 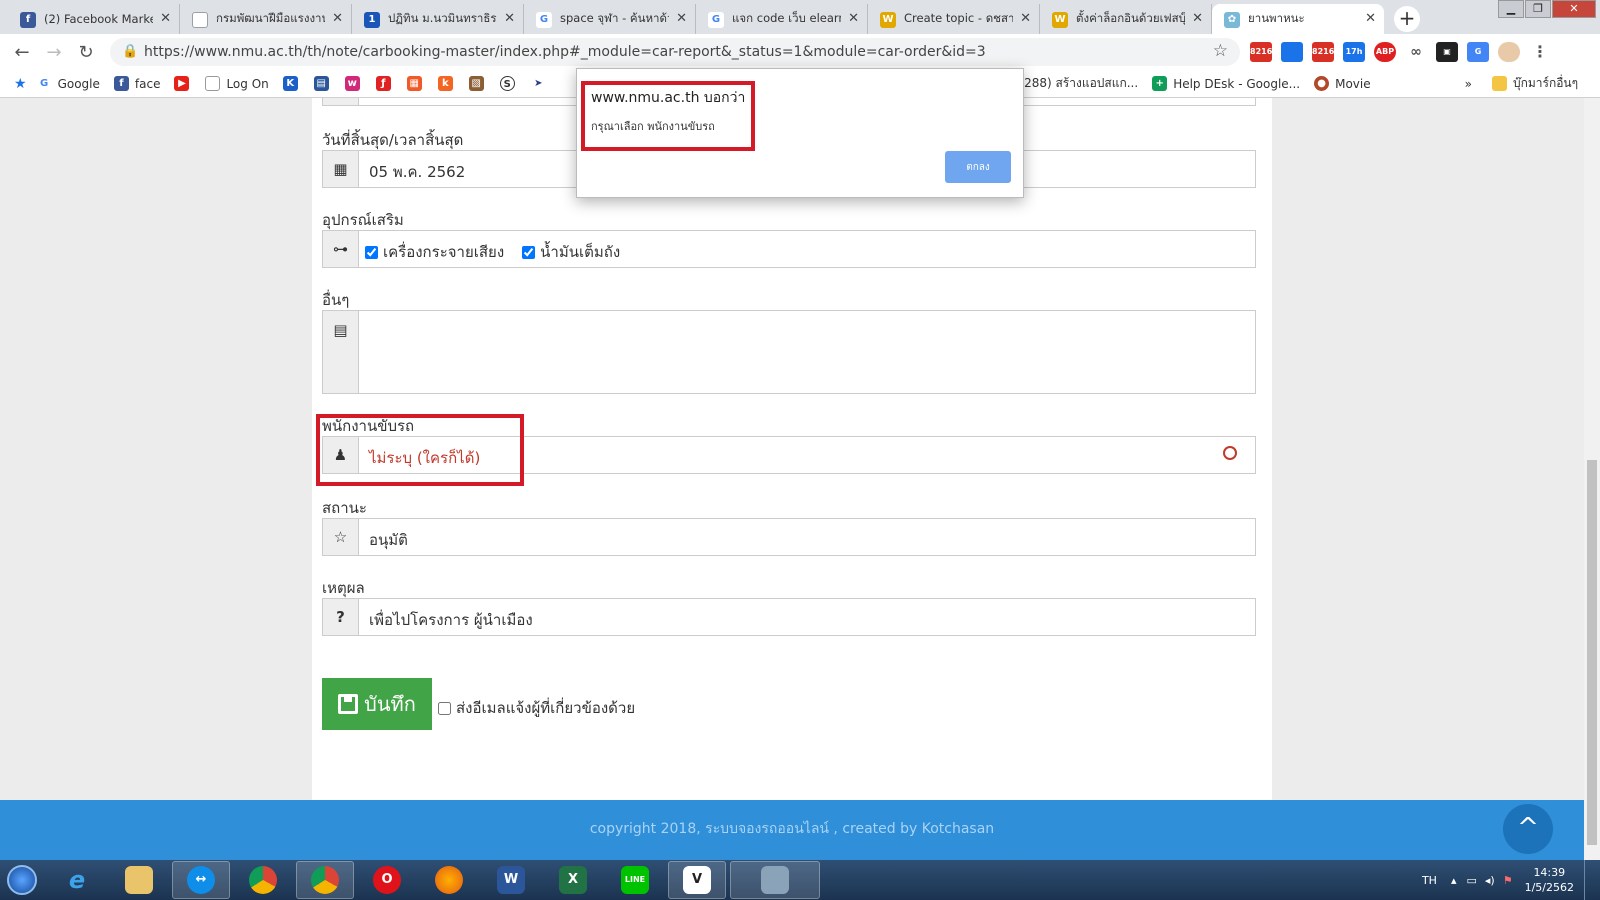 What do you see at coordinates (1385, 52) in the screenshot?
I see `adblock-icon: ABP` at bounding box center [1385, 52].